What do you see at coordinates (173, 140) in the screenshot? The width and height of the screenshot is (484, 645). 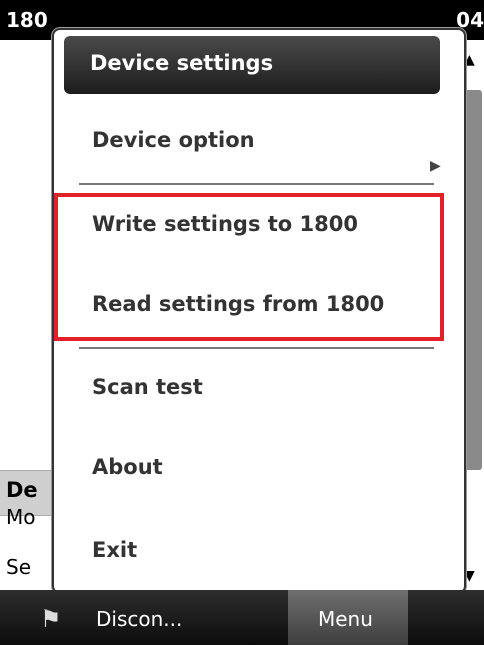 I see `menu-item-device-option: Device option` at bounding box center [173, 140].